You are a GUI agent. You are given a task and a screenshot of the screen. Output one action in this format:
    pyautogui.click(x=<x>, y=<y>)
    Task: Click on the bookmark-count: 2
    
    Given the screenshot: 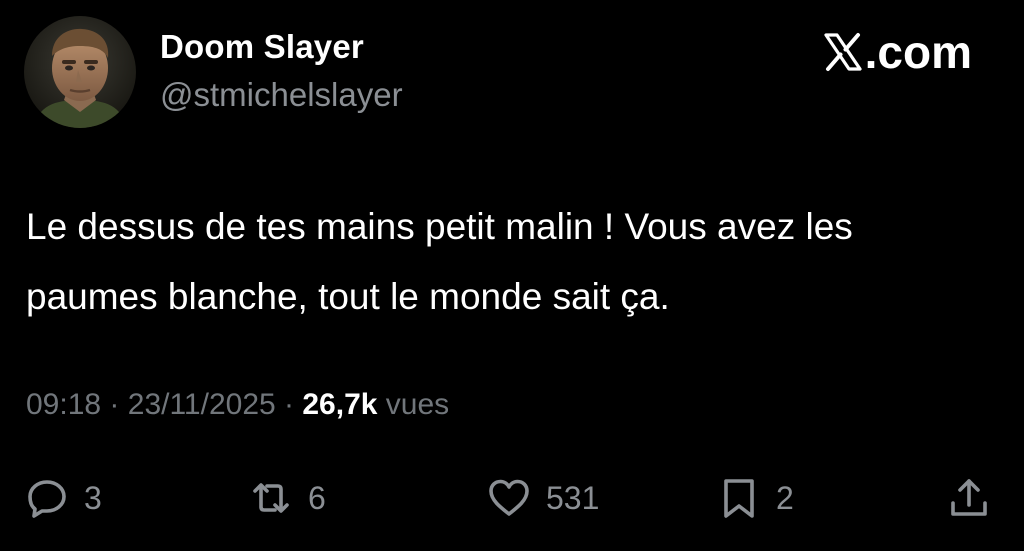 What is the action you would take?
    pyautogui.click(x=785, y=497)
    